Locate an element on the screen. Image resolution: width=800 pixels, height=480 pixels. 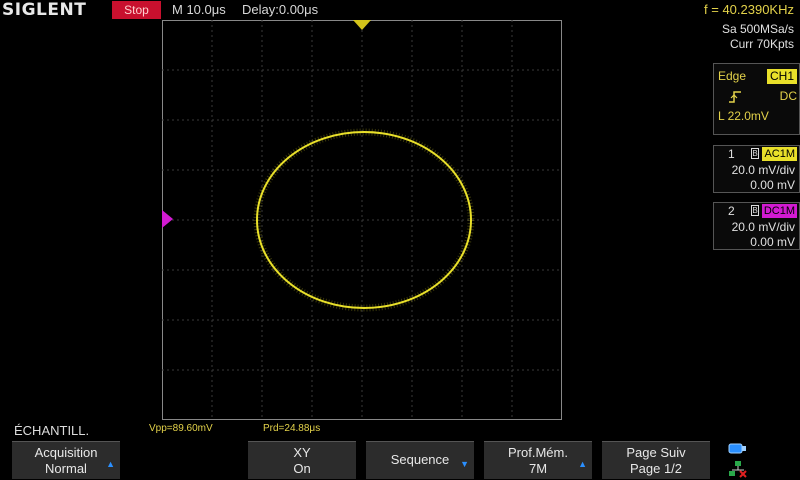
softkey-memory-depth: Prof.Mém. 7M ▲ is located at coordinates (538, 460).